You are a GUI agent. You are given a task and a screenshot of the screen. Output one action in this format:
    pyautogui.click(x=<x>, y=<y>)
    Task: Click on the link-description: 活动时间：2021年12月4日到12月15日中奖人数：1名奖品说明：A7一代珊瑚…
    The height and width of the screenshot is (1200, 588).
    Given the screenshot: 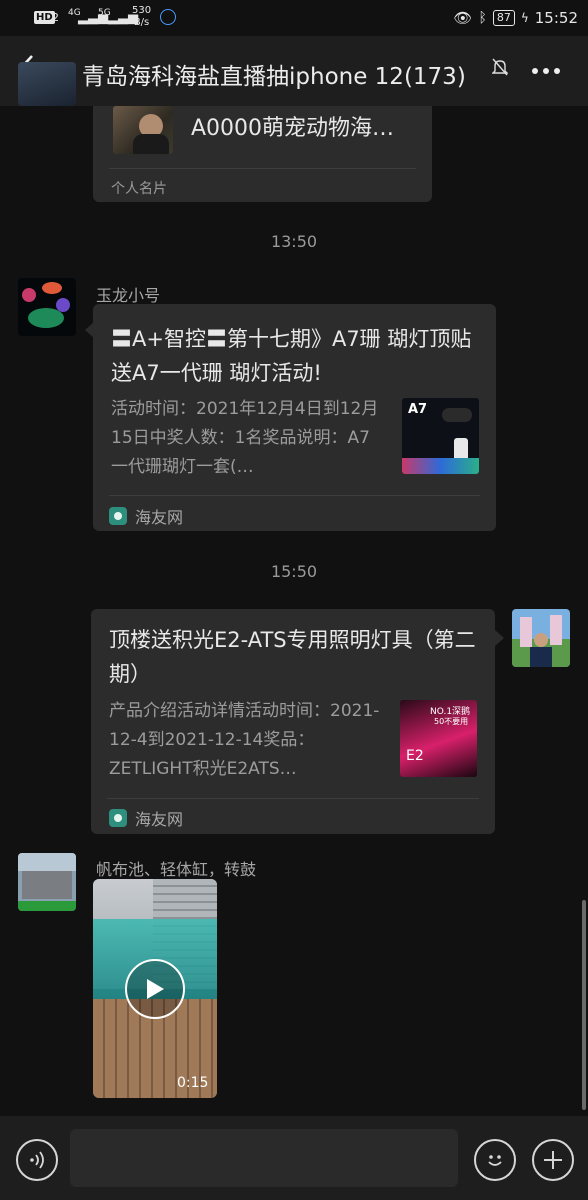 What is the action you would take?
    pyautogui.click(x=245, y=438)
    